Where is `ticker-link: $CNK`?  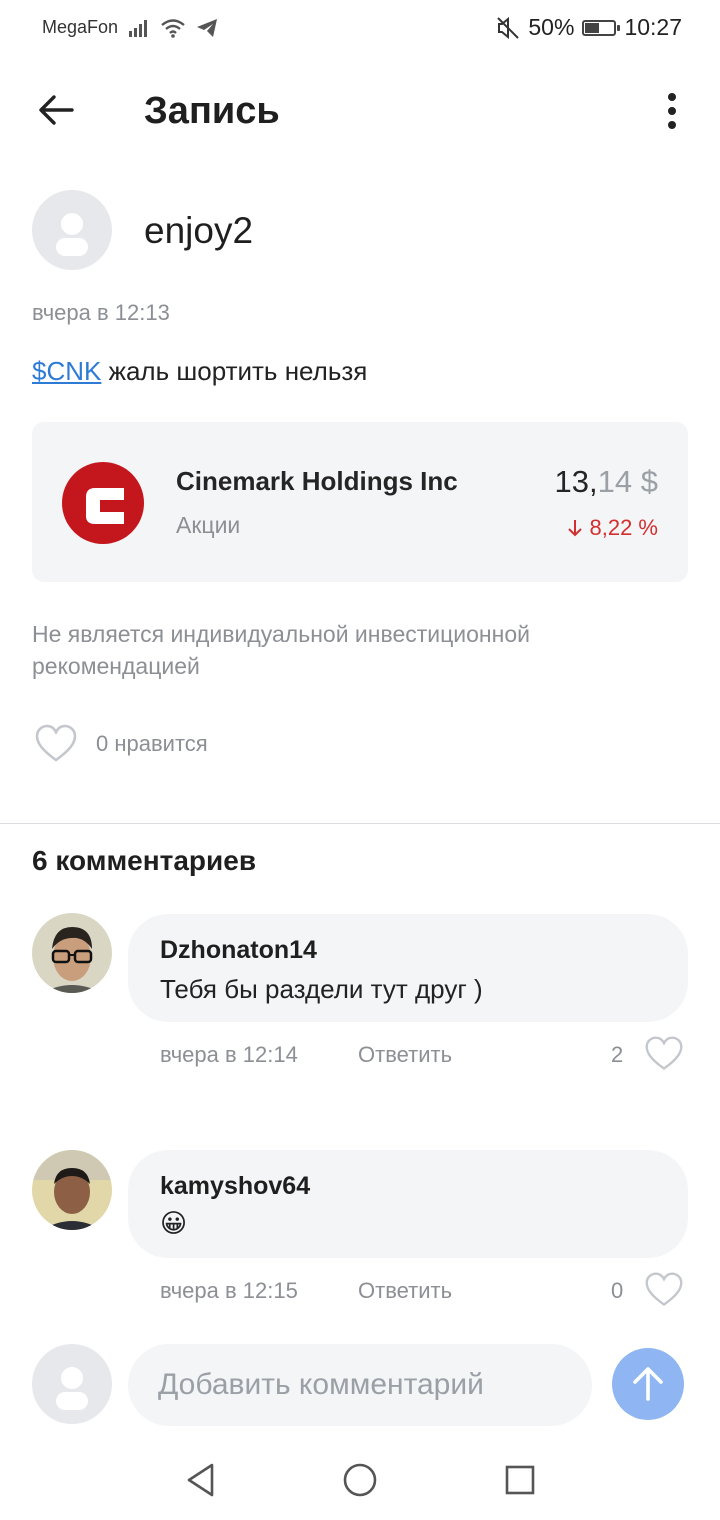 ticker-link: $CNK is located at coordinates (66, 371).